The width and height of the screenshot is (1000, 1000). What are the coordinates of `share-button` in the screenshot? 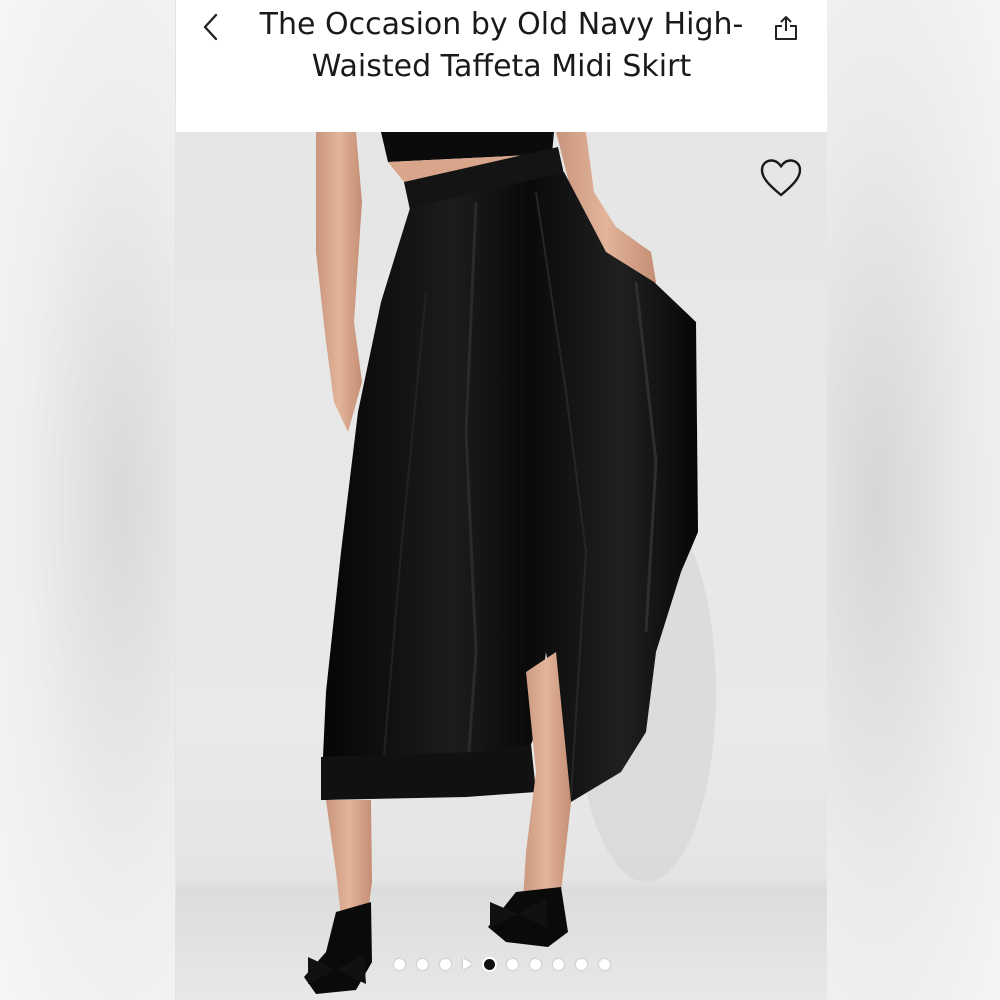 It's located at (786, 28).